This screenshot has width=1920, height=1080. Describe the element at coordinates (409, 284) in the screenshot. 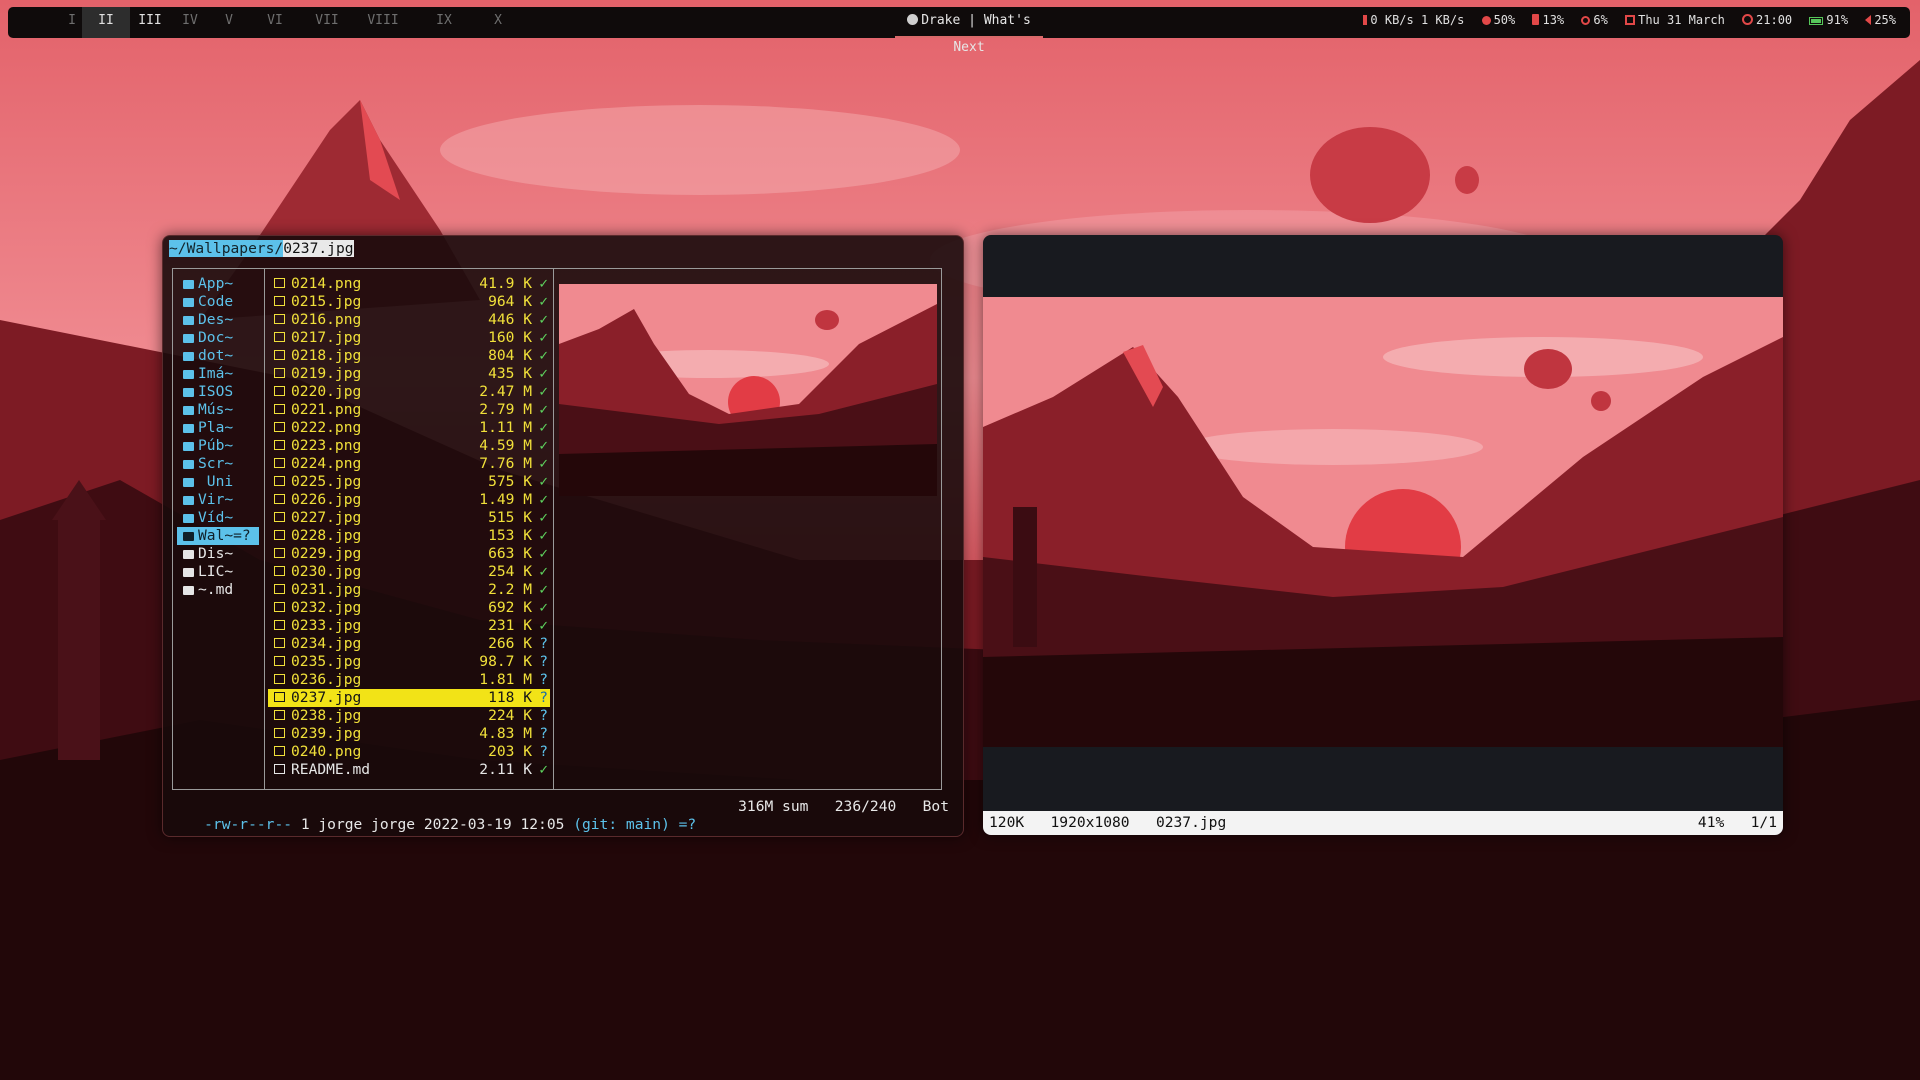

I see `file-entry: 0214.png 41.9 K ✓` at that location.